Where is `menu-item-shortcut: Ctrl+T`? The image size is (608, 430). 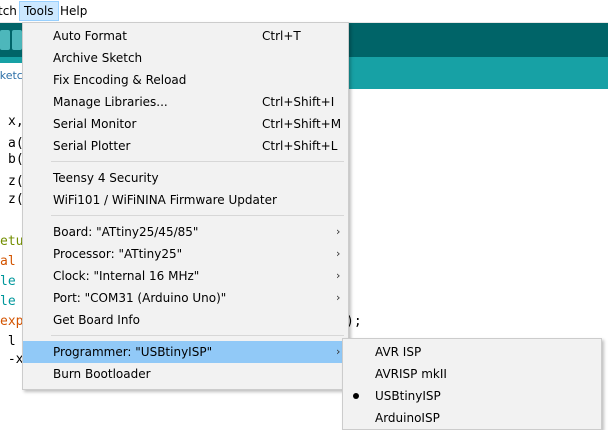
menu-item-shortcut: Ctrl+T is located at coordinates (281, 36).